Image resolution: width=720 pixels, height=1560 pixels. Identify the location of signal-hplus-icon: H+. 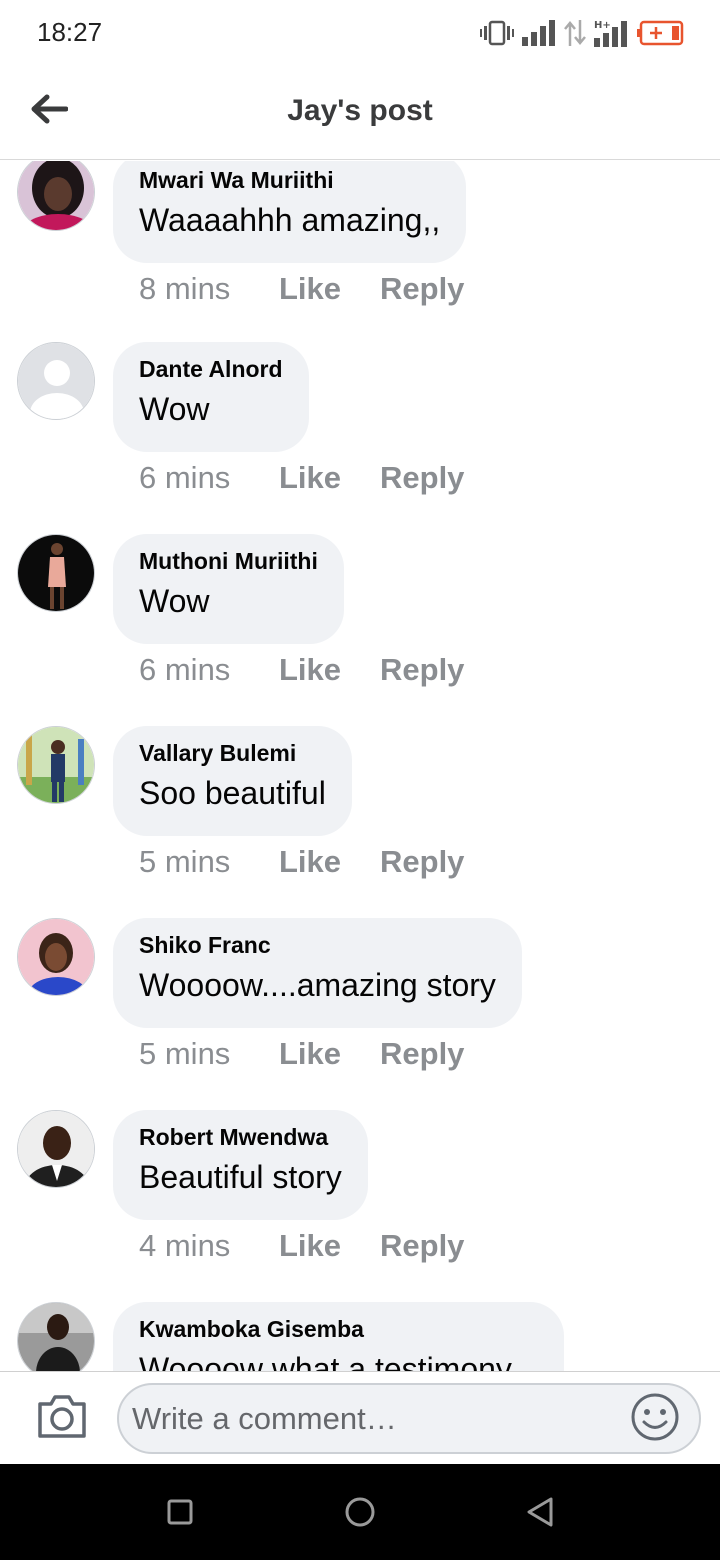
(610, 33).